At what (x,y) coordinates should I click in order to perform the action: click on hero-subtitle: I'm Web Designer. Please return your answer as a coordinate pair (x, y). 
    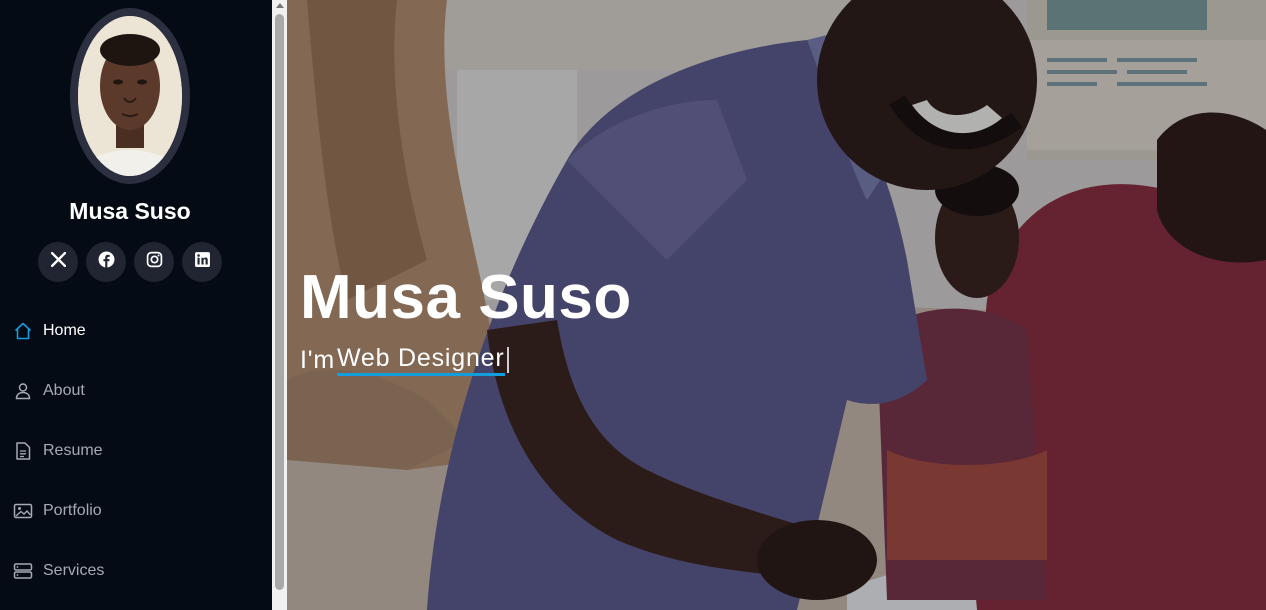
    Looking at the image, I should click on (404, 360).